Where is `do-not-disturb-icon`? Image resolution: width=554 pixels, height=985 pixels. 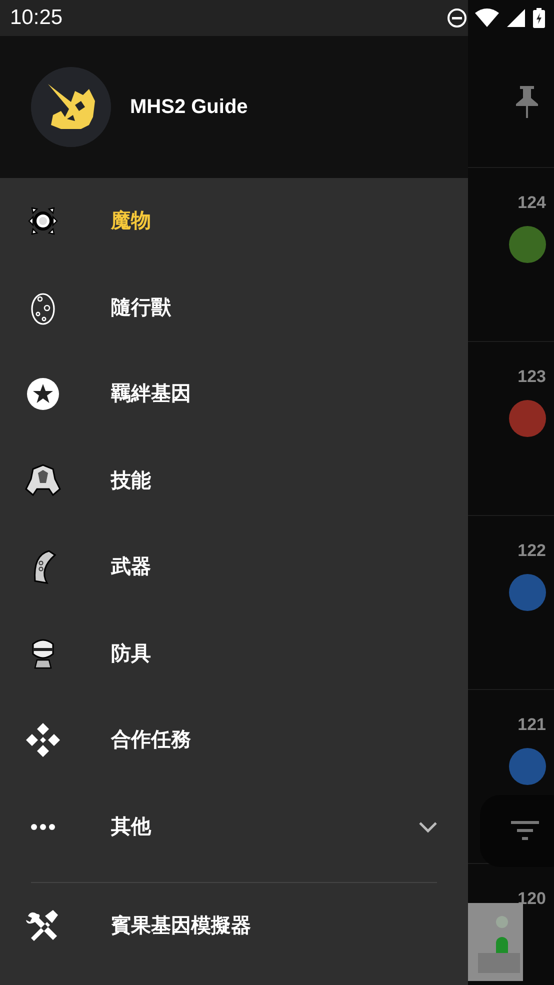 do-not-disturb-icon is located at coordinates (457, 18).